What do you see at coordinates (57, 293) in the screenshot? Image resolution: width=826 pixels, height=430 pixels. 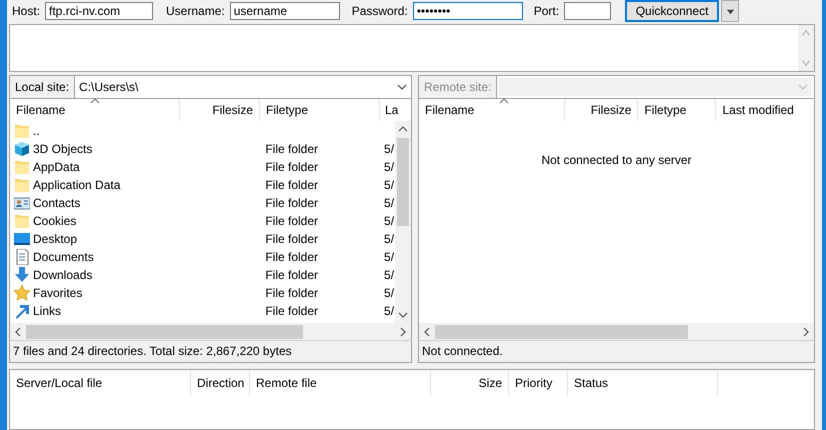 I see `file-name: Favorites` at bounding box center [57, 293].